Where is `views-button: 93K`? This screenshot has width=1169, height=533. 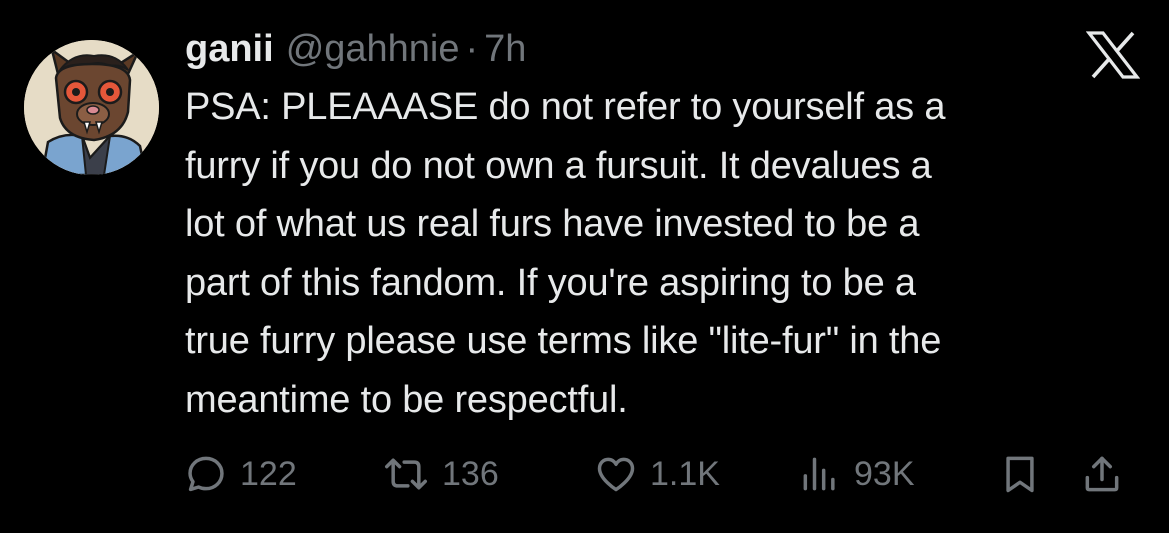
views-button: 93K is located at coordinates (856, 474).